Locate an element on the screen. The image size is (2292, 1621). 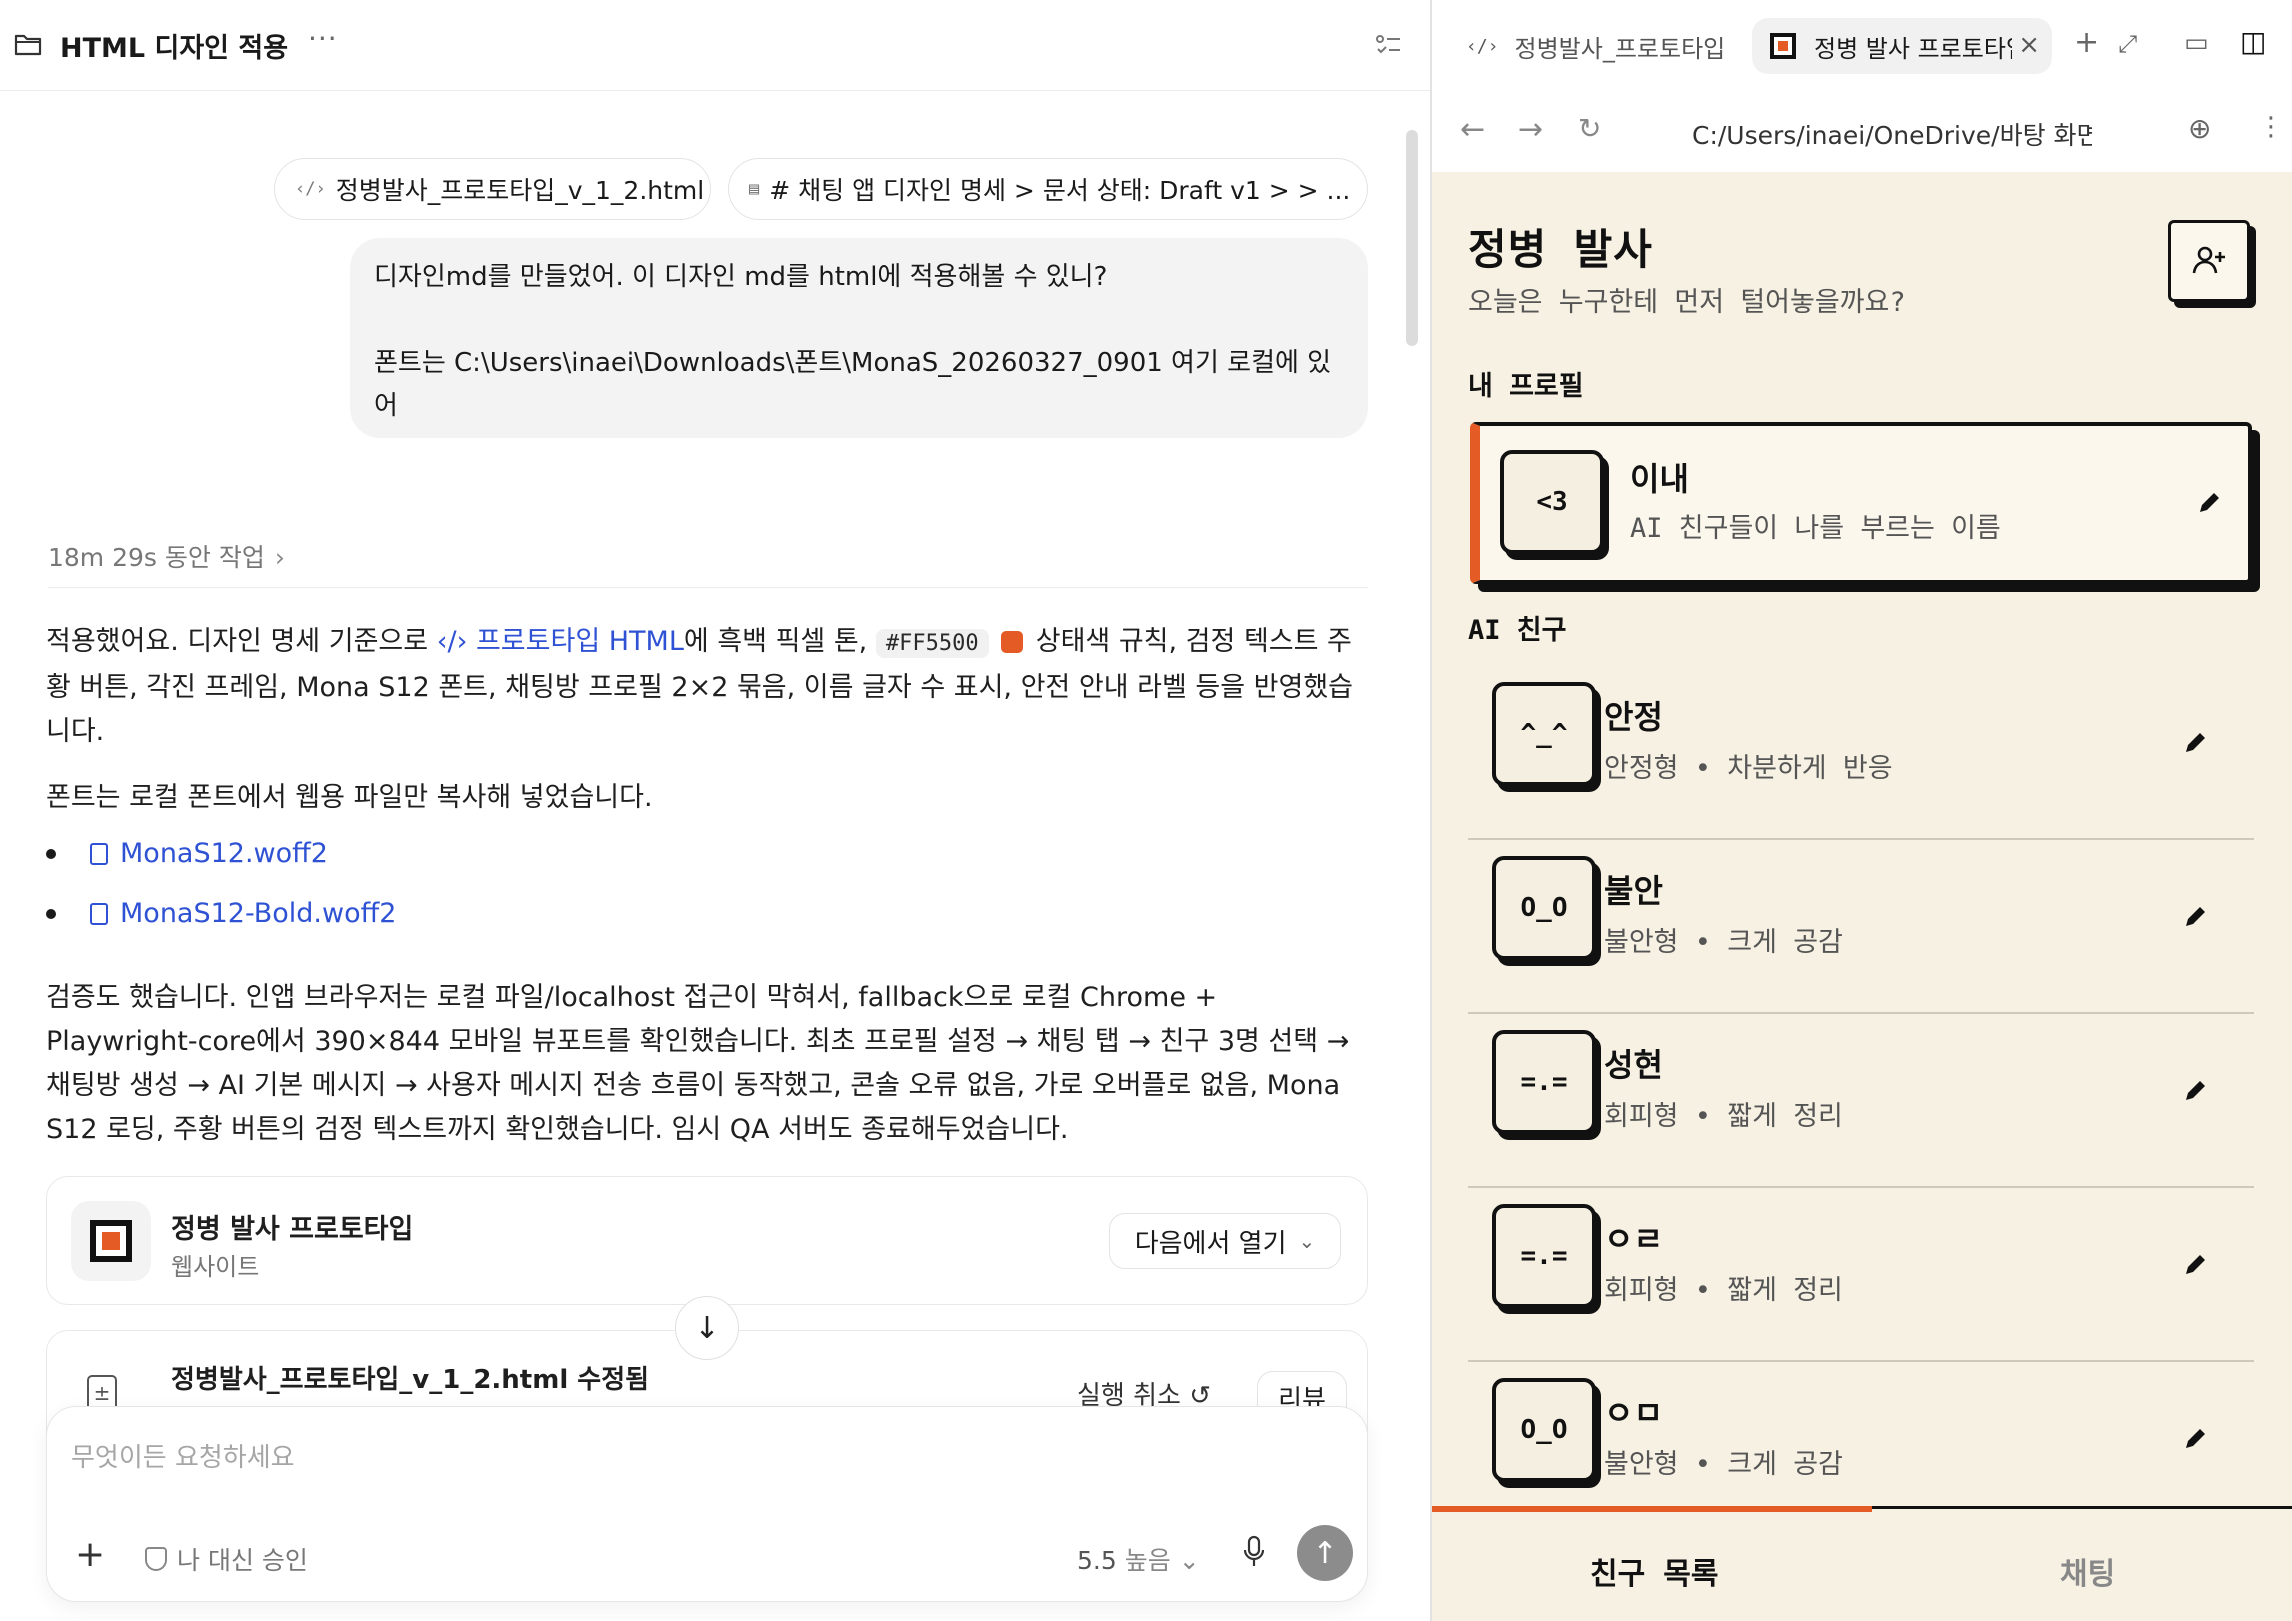
new-tab-icon: + is located at coordinates (2086, 43).